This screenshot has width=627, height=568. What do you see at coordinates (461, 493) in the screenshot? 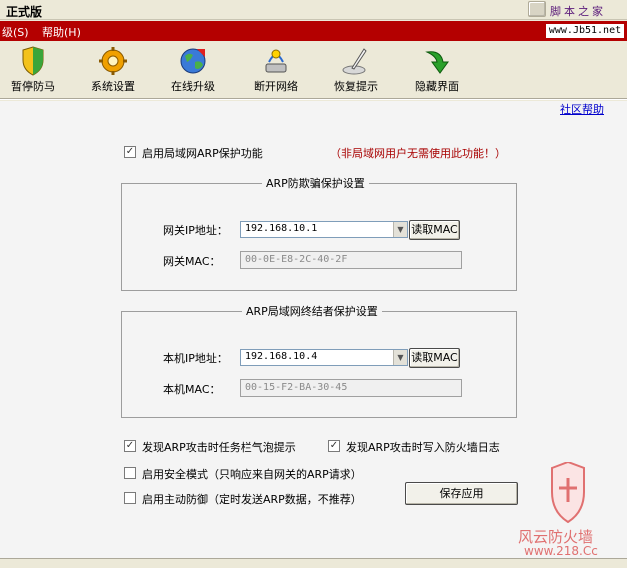
I see `save-apply-button: 保存应用` at bounding box center [461, 493].